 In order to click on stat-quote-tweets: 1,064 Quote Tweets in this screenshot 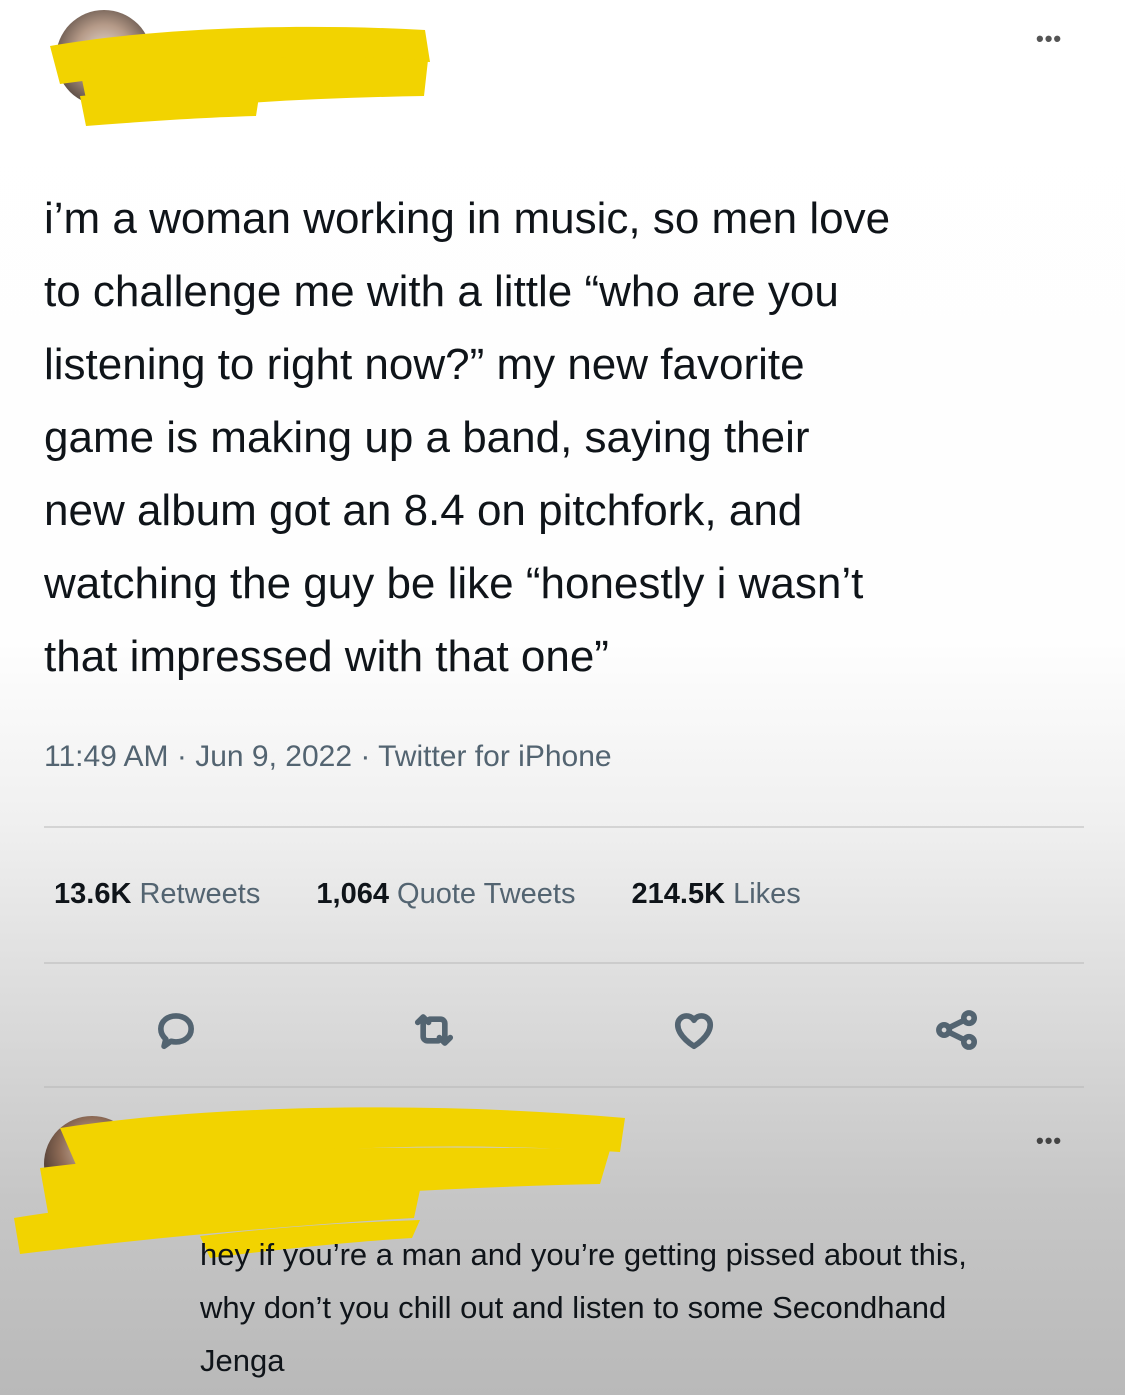, I will do `click(445, 894)`.